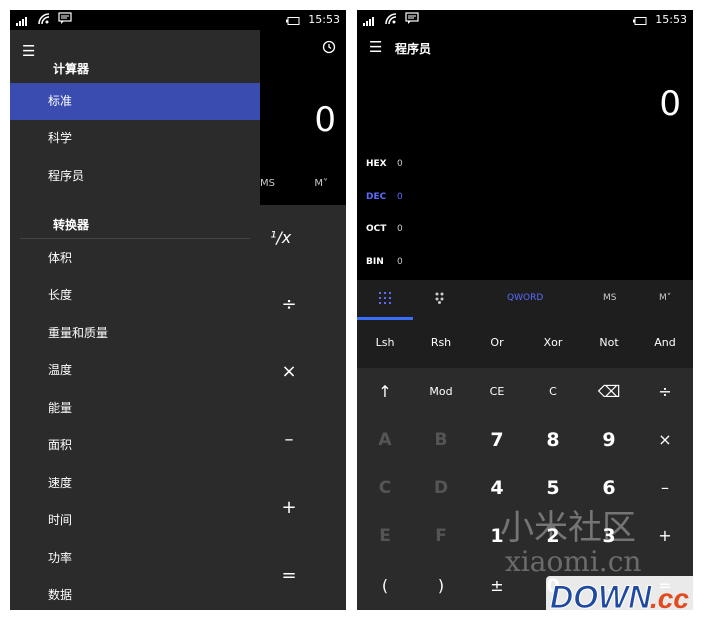  What do you see at coordinates (303, 407) in the screenshot?
I see `operator-column` at bounding box center [303, 407].